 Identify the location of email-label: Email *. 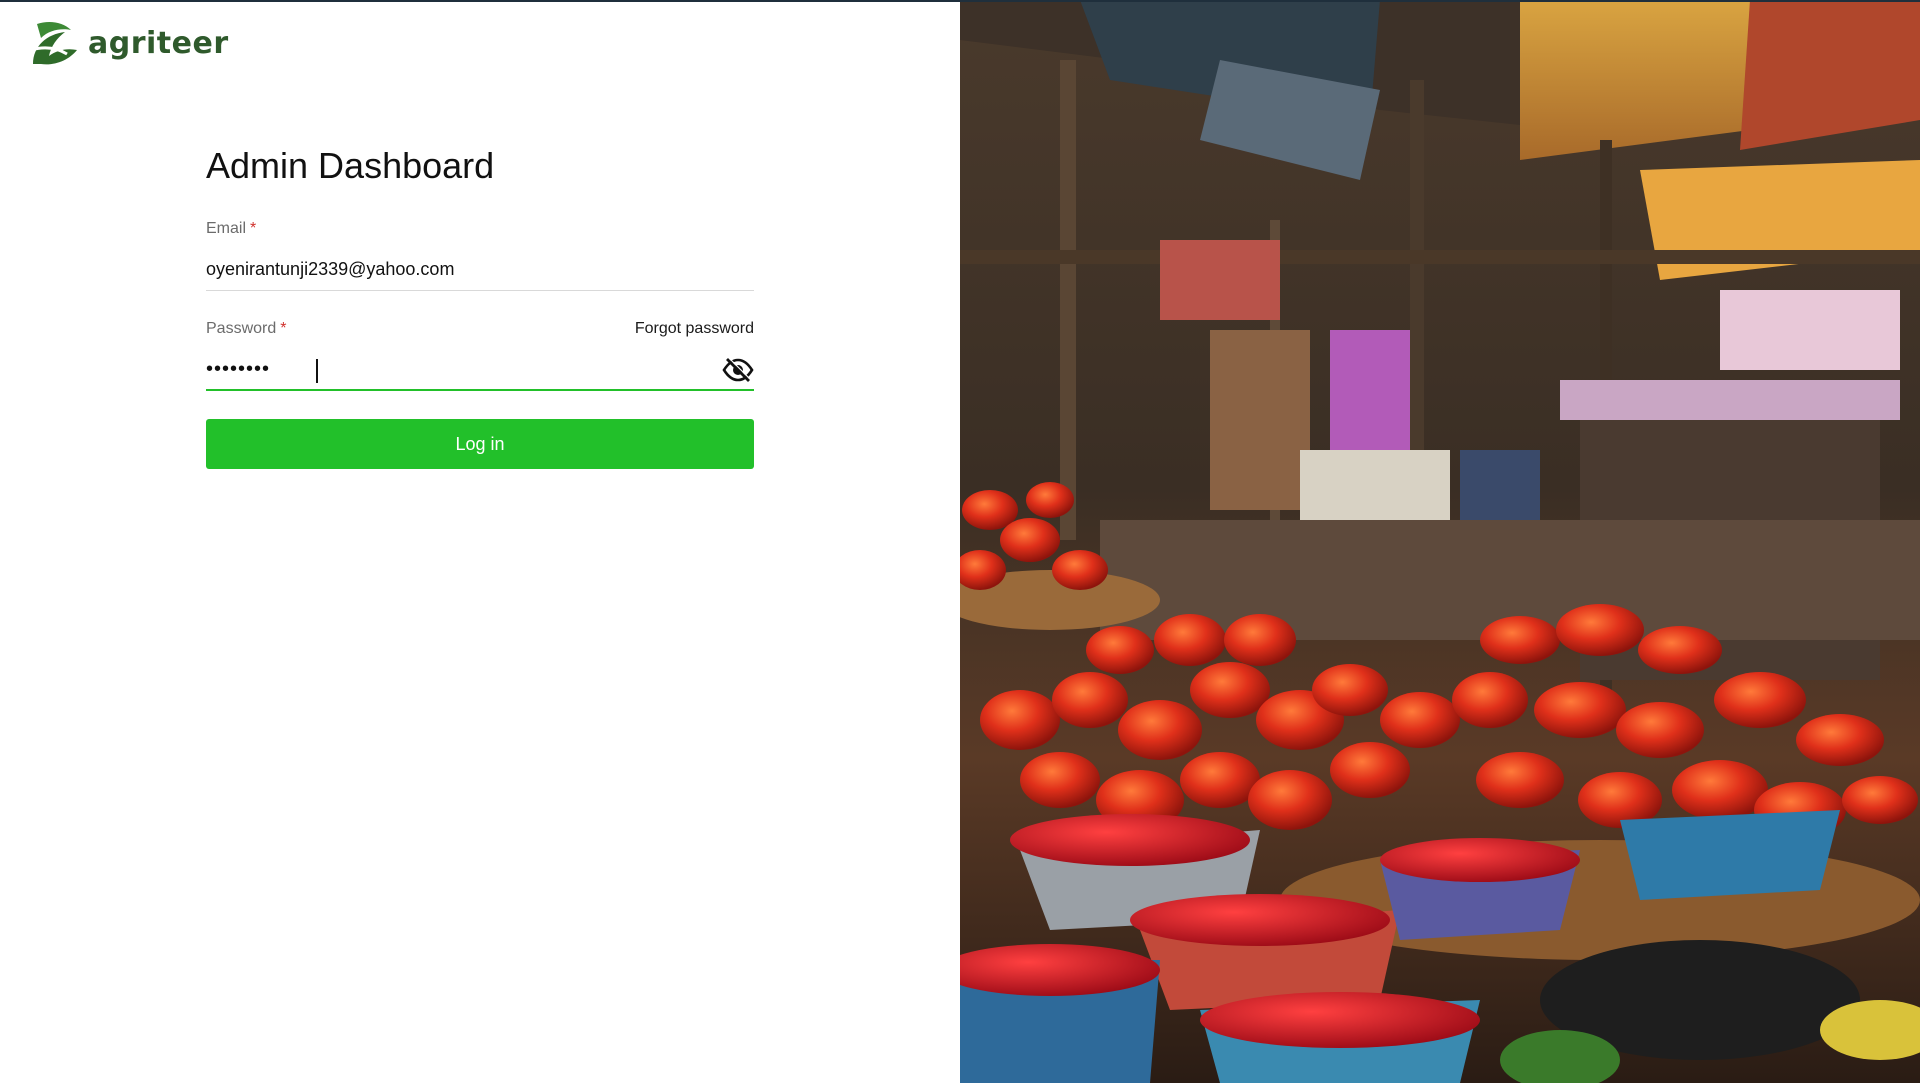
(231, 228).